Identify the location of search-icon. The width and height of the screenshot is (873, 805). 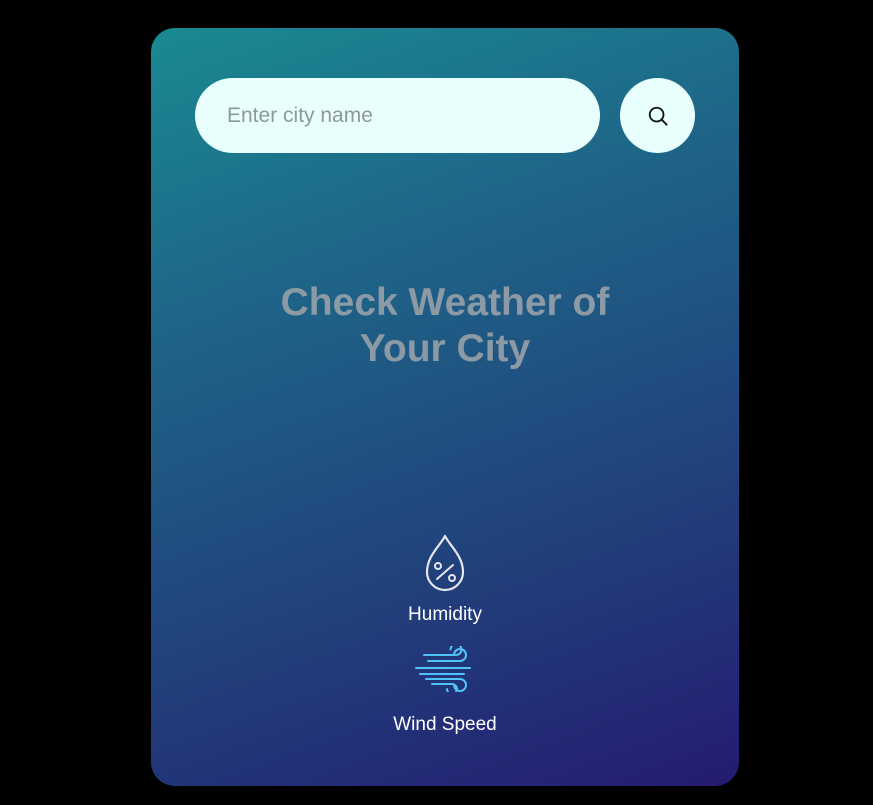
(658, 116).